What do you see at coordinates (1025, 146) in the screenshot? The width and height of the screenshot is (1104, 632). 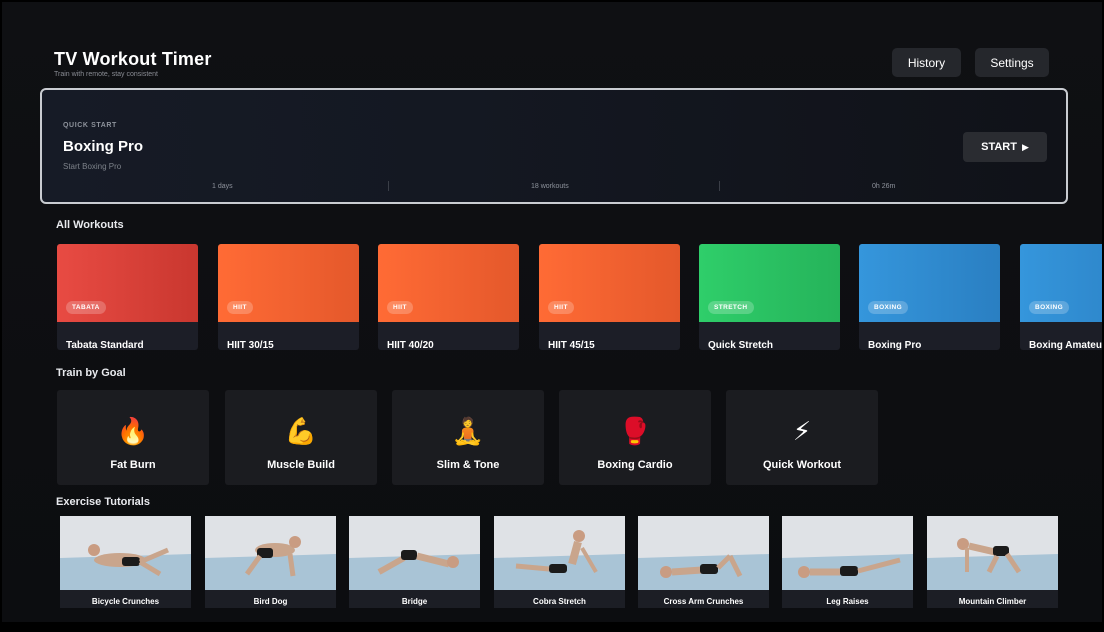 I see `play-icon: ▶` at bounding box center [1025, 146].